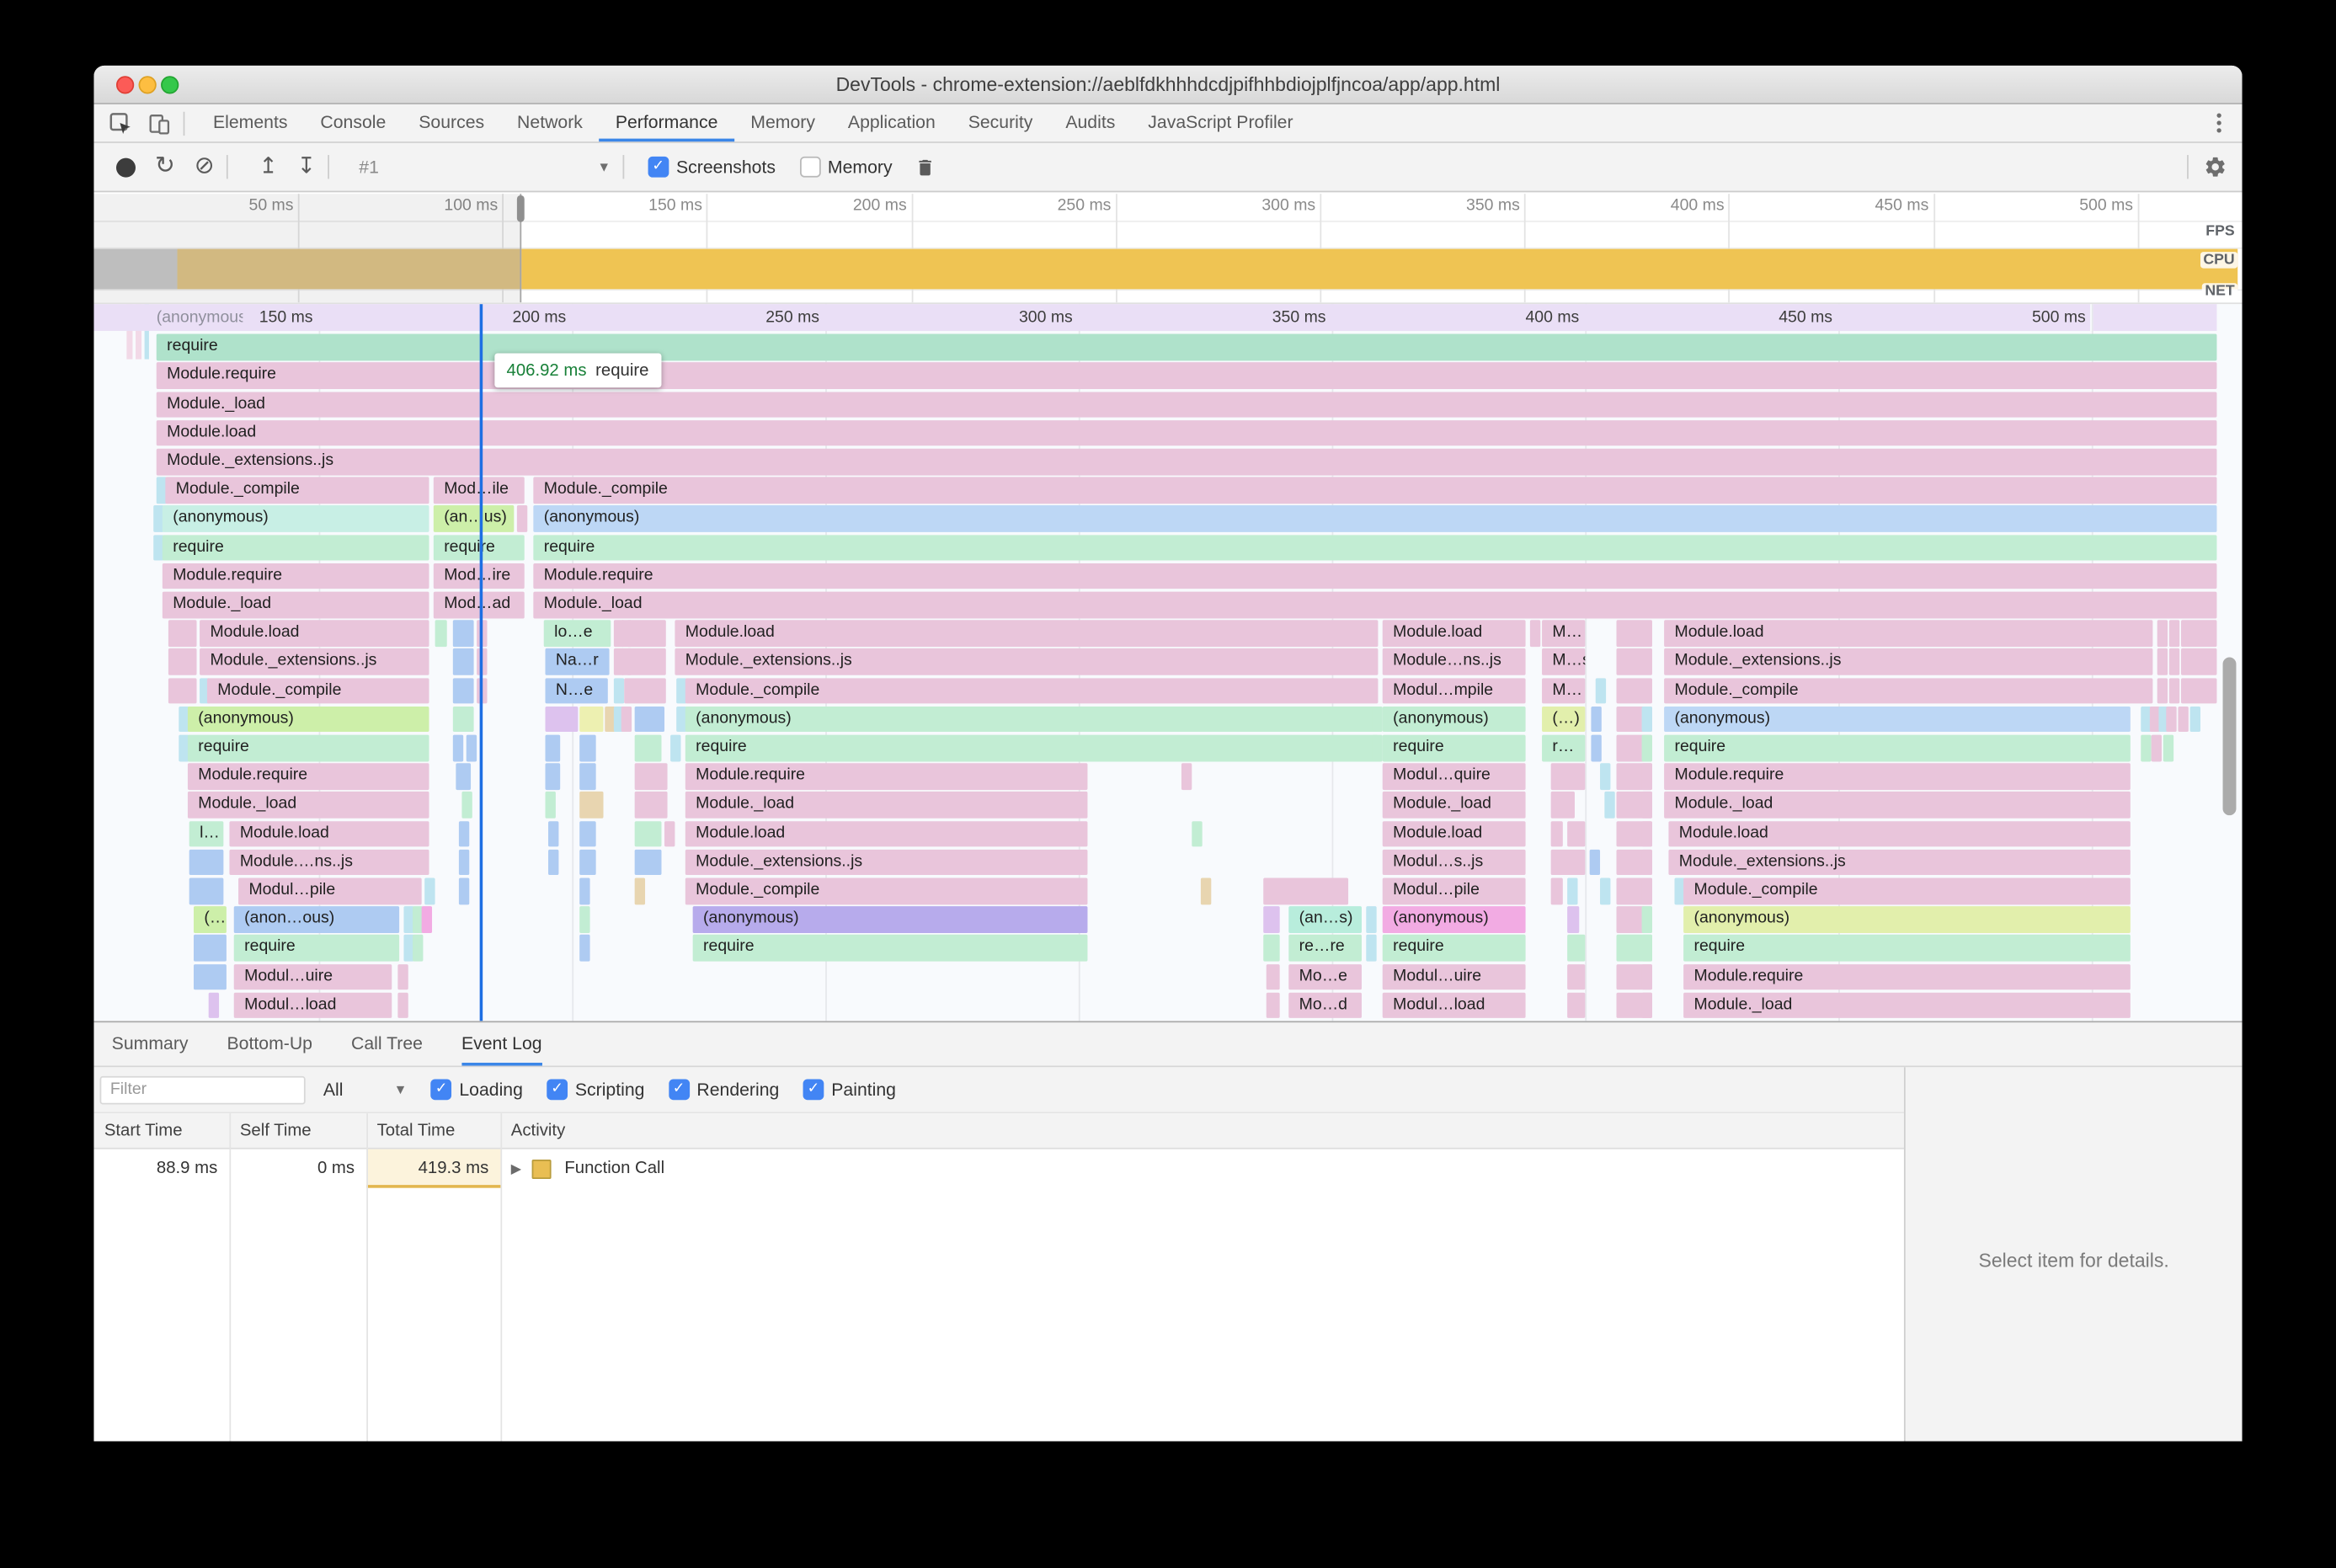 The image size is (2336, 1568). What do you see at coordinates (329, 862) in the screenshot?
I see `flame-bar: Module.…ns..js` at bounding box center [329, 862].